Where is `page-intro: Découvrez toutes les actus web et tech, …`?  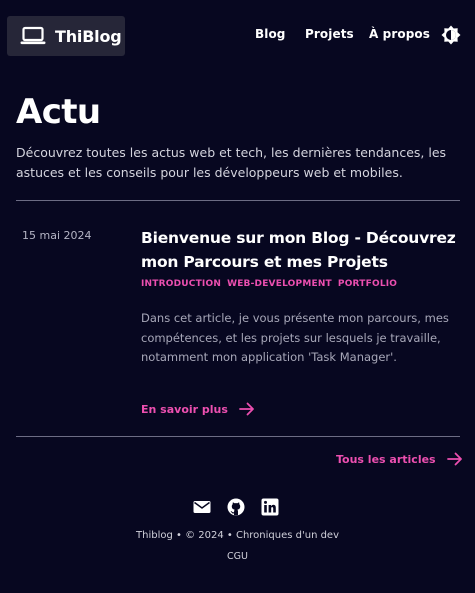
page-intro: Découvrez toutes les actus web et tech, … is located at coordinates (231, 162).